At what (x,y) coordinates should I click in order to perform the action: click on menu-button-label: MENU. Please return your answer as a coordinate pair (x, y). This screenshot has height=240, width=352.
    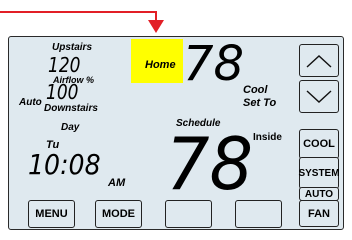
    Looking at the image, I should click on (51, 214).